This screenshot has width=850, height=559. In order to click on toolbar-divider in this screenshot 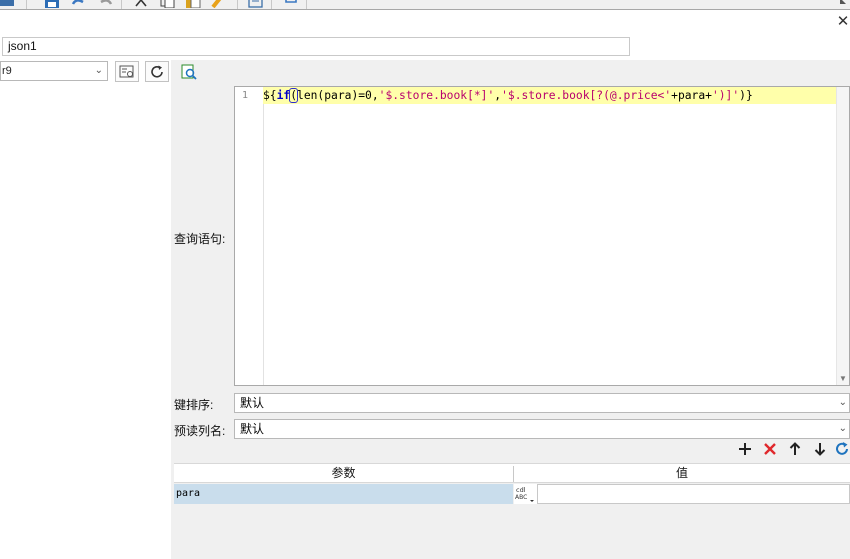, I will do `click(425, 9)`.